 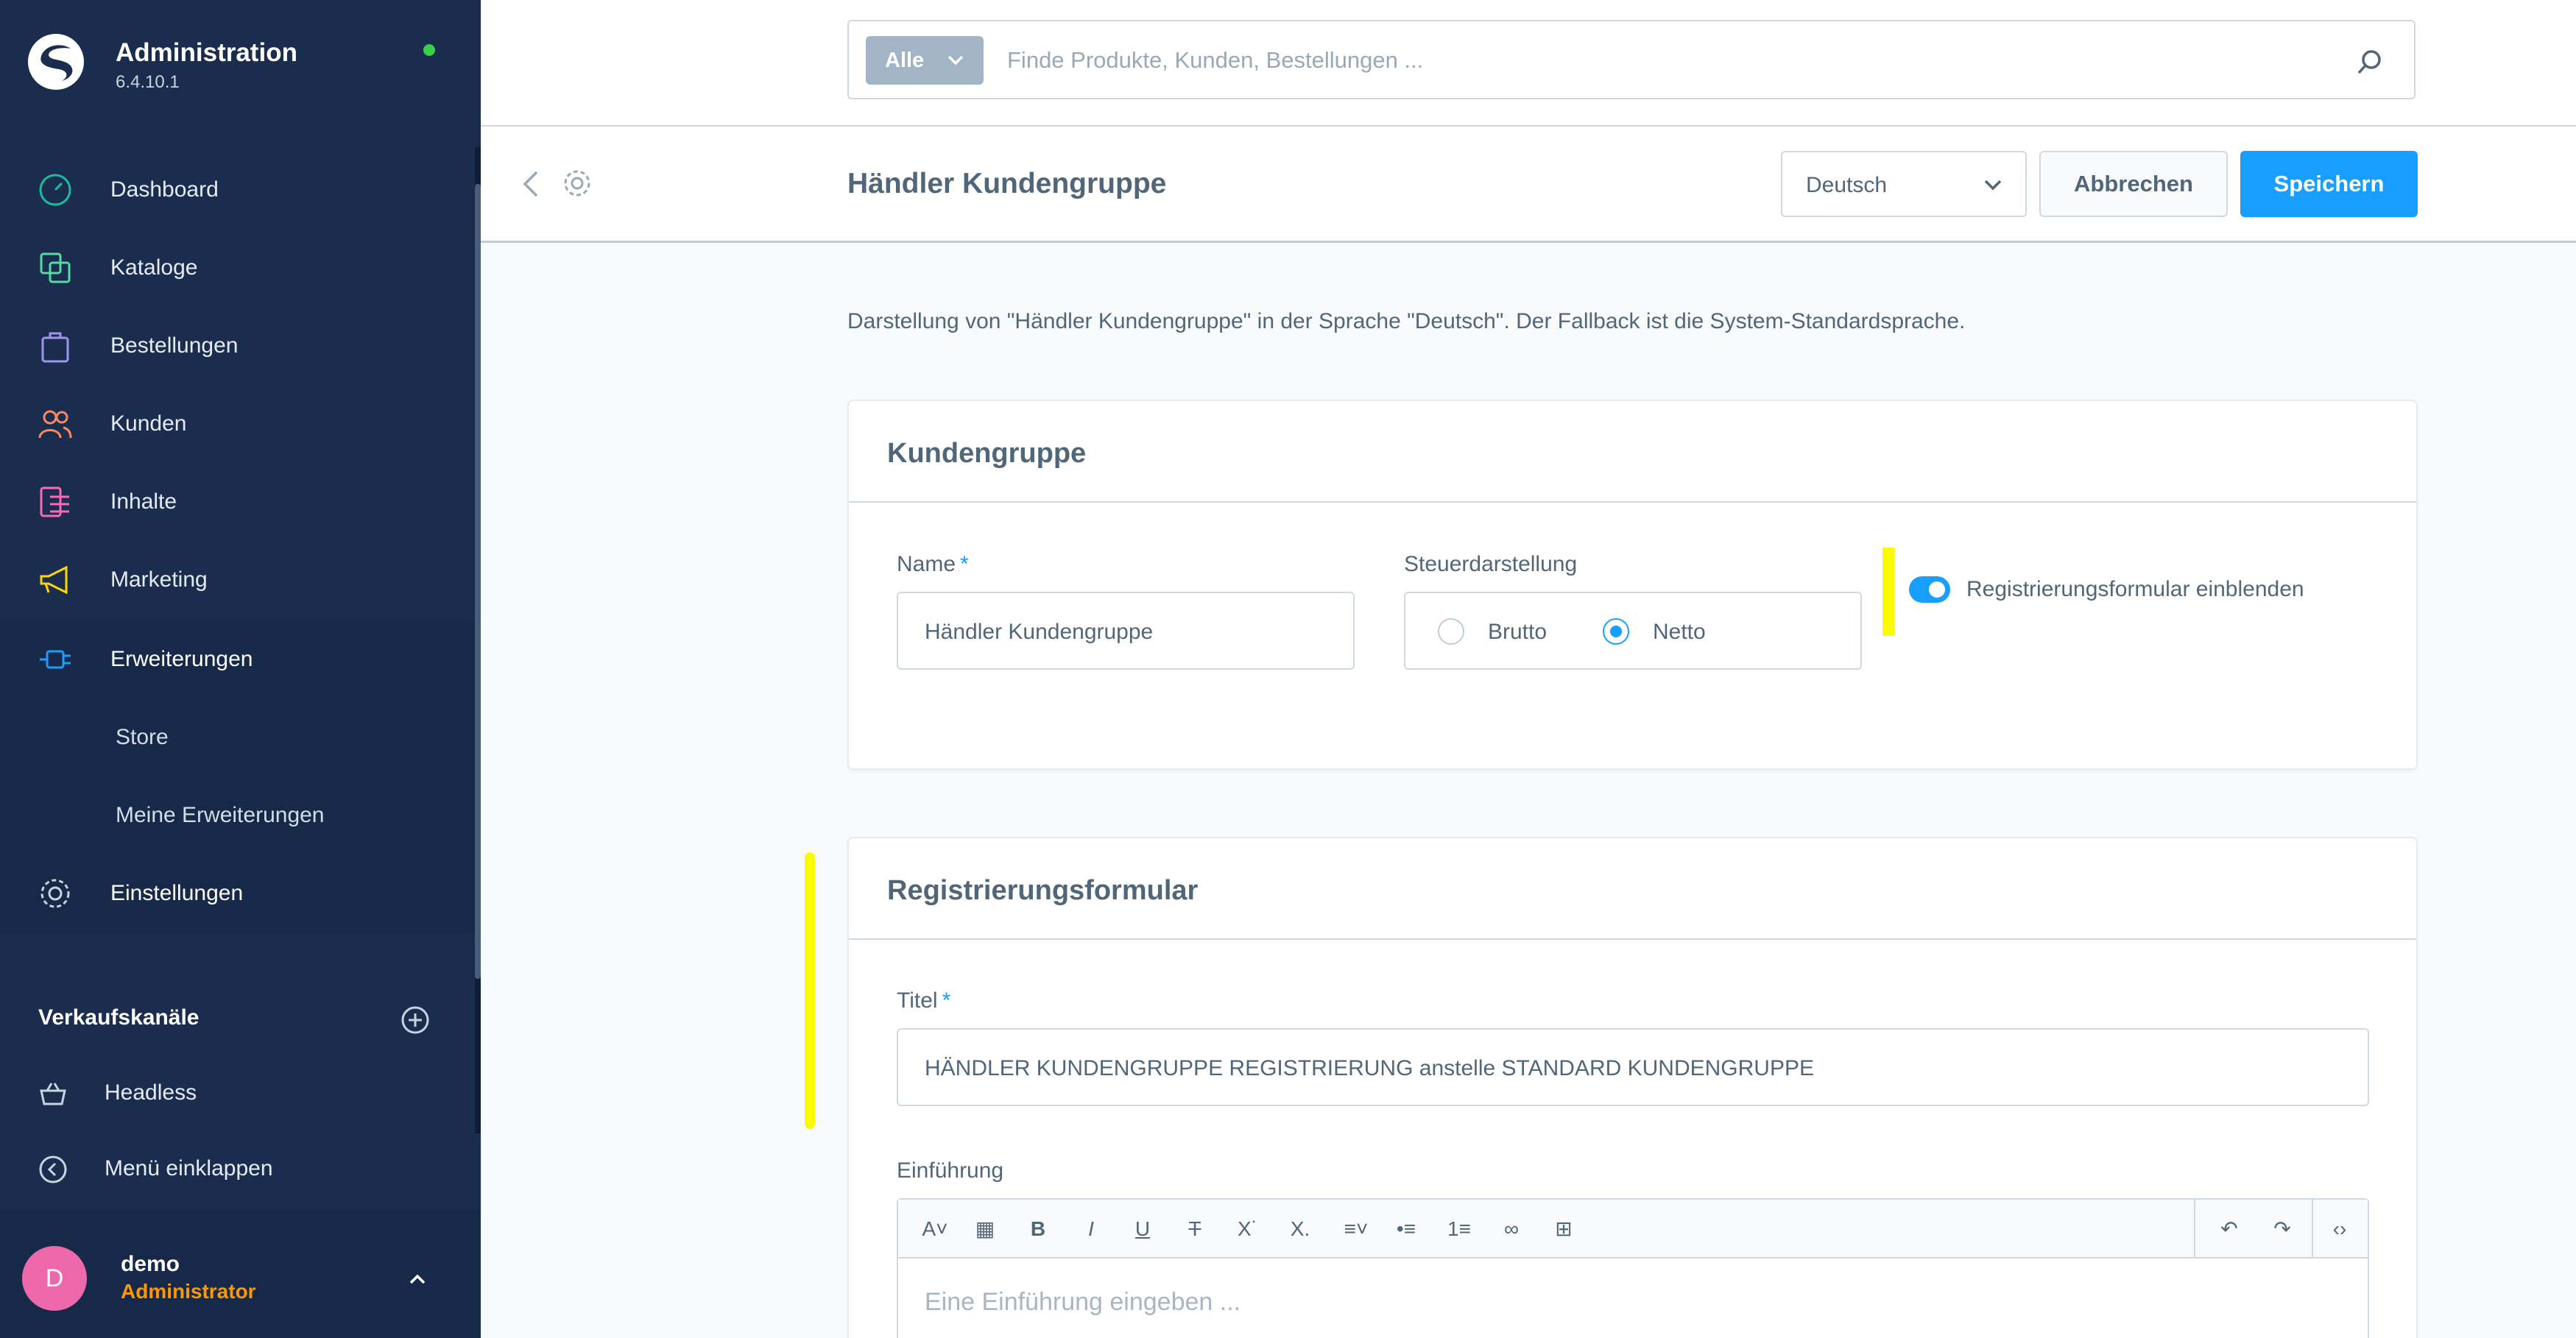 I want to click on app-version: 6.4.10.1, so click(x=148, y=82).